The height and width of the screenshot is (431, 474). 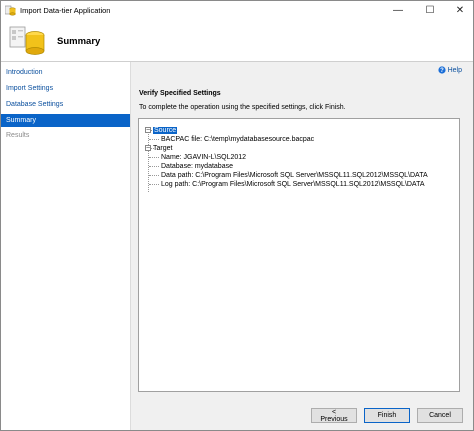 I want to click on previous-button: < Previous, so click(x=334, y=415).